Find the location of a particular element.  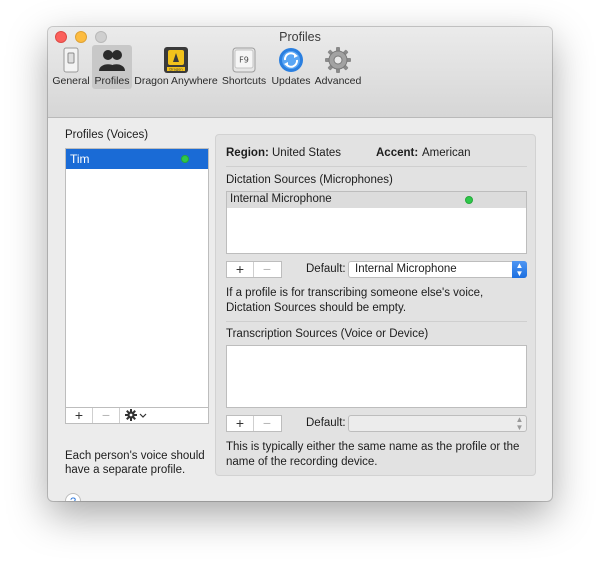

profiles-list: Tim is located at coordinates (137, 278).